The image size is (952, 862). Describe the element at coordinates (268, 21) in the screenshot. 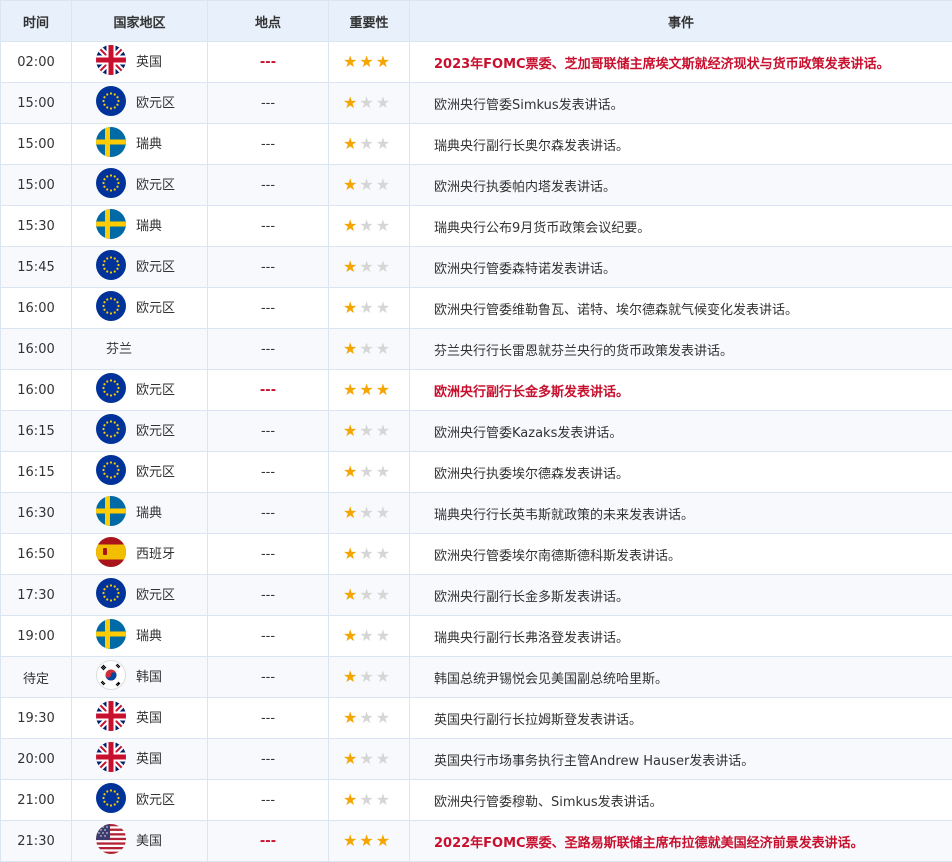

I see `col-header-location: 地点` at that location.